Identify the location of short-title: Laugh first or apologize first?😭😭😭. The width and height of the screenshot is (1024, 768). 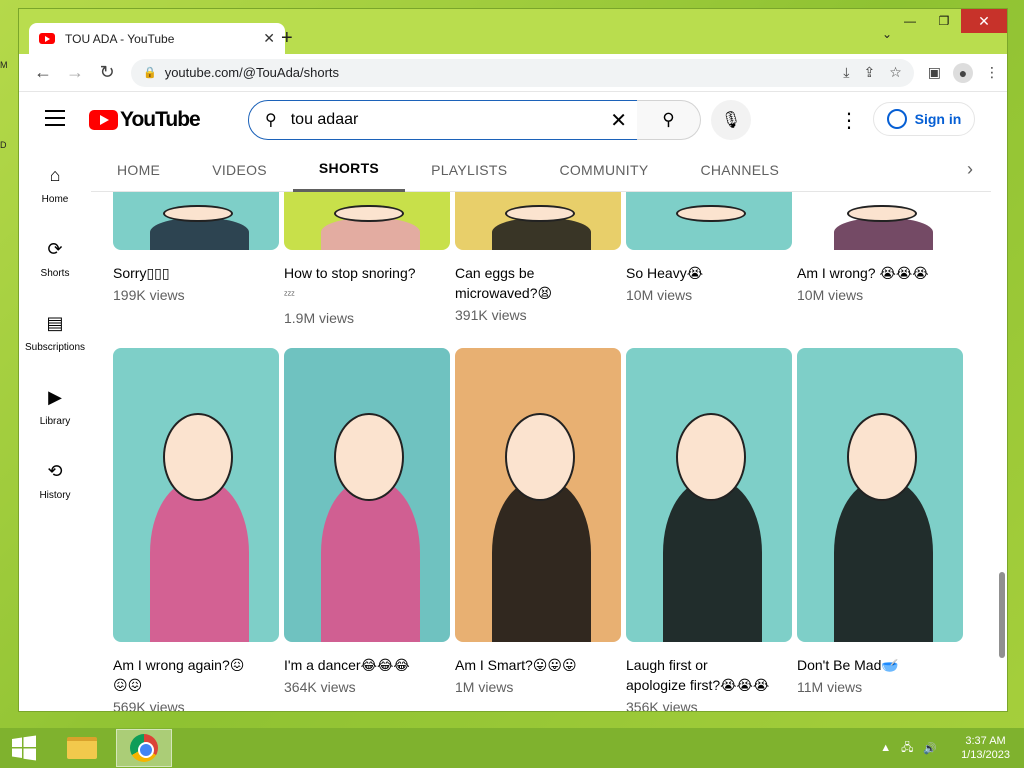
(709, 675).